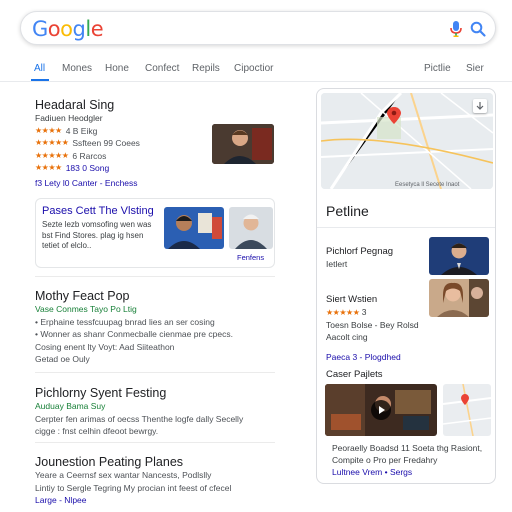  What do you see at coordinates (478, 29) in the screenshot?
I see `magnifier-icon` at bounding box center [478, 29].